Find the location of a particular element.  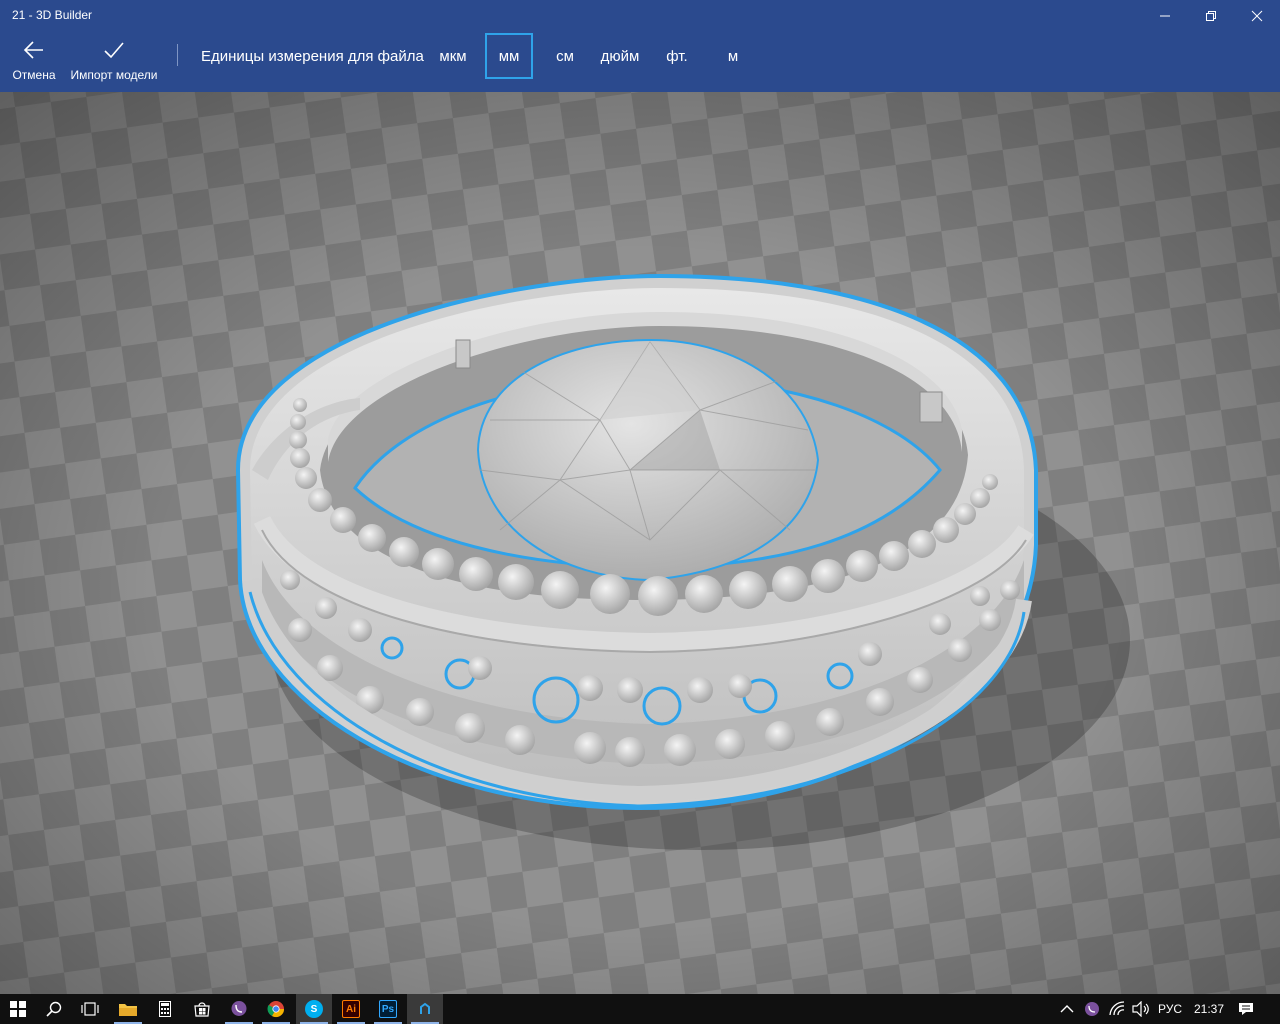

taskbar-chrome is located at coordinates (276, 1009).